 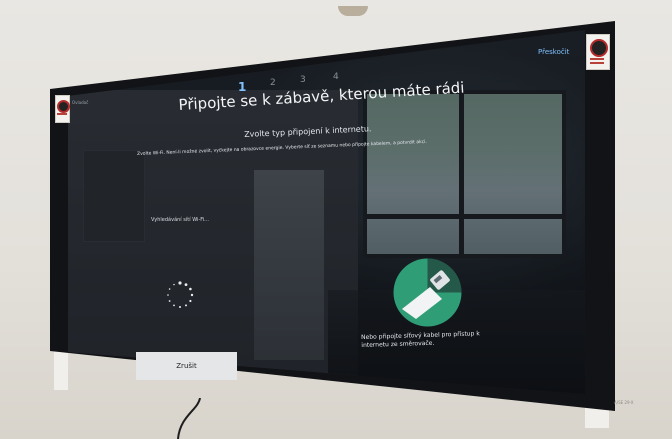 What do you see at coordinates (180, 294) in the screenshot?
I see `loading-spinner-icon` at bounding box center [180, 294].